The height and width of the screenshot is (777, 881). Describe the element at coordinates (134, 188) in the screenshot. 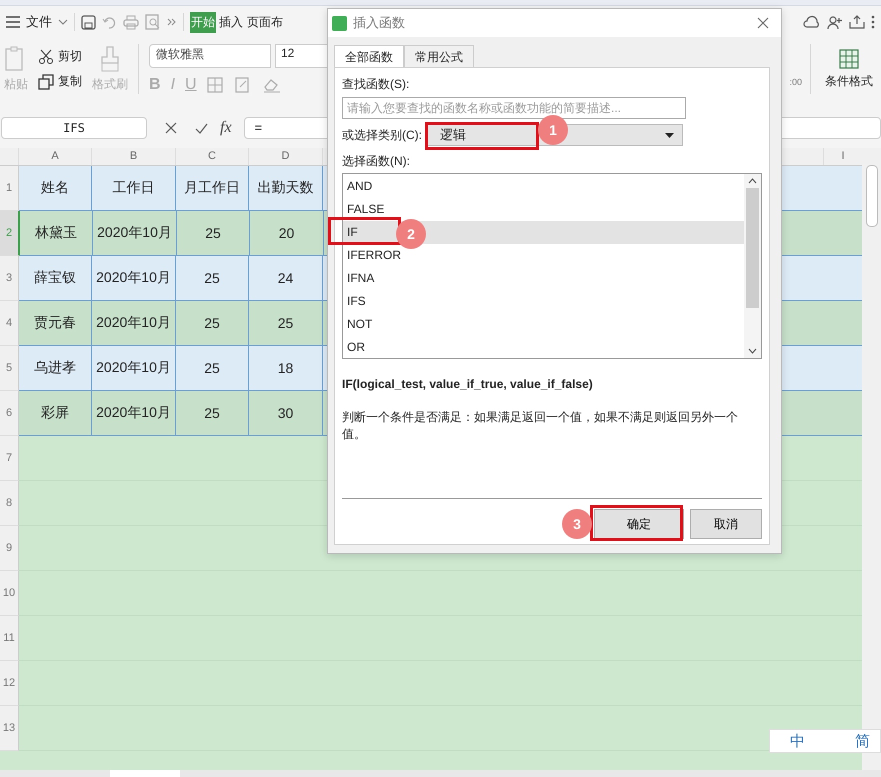

I see `table-cell: 工作日` at that location.